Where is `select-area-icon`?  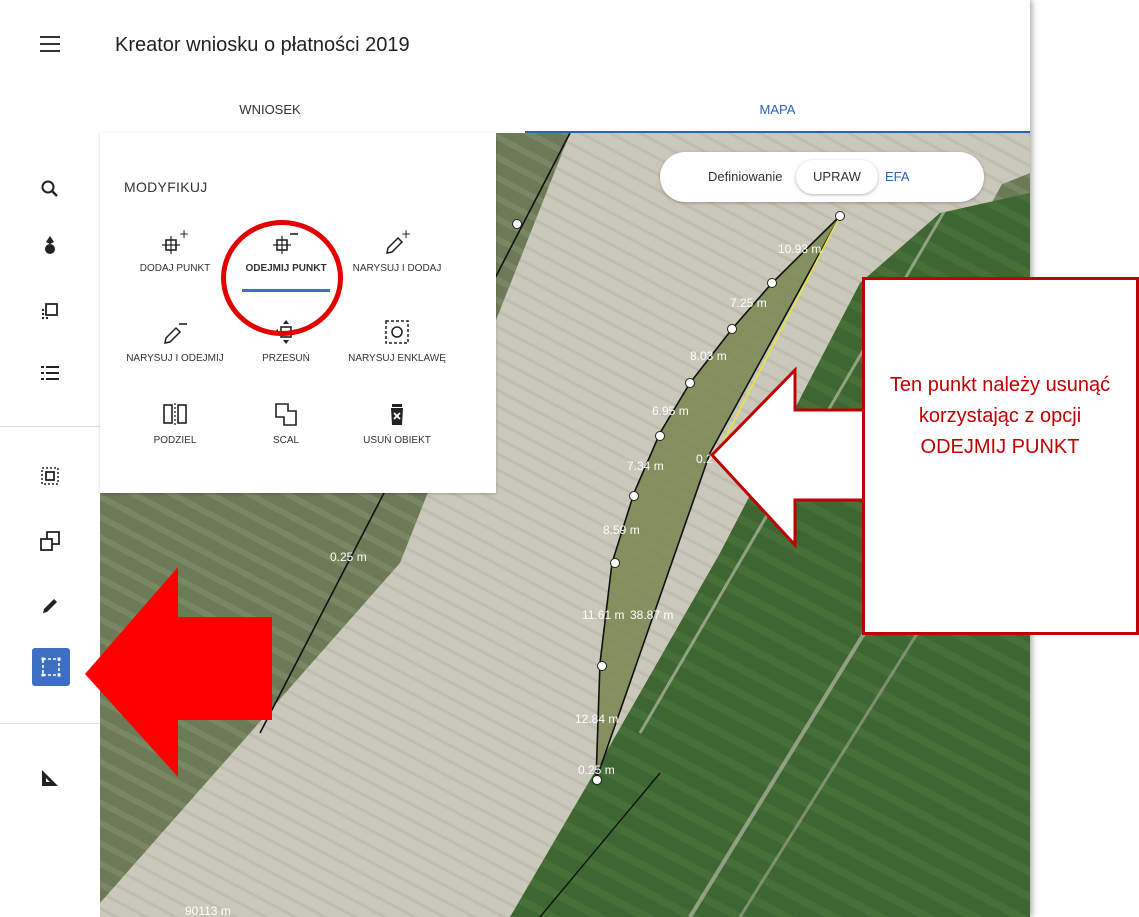 select-area-icon is located at coordinates (50, 476).